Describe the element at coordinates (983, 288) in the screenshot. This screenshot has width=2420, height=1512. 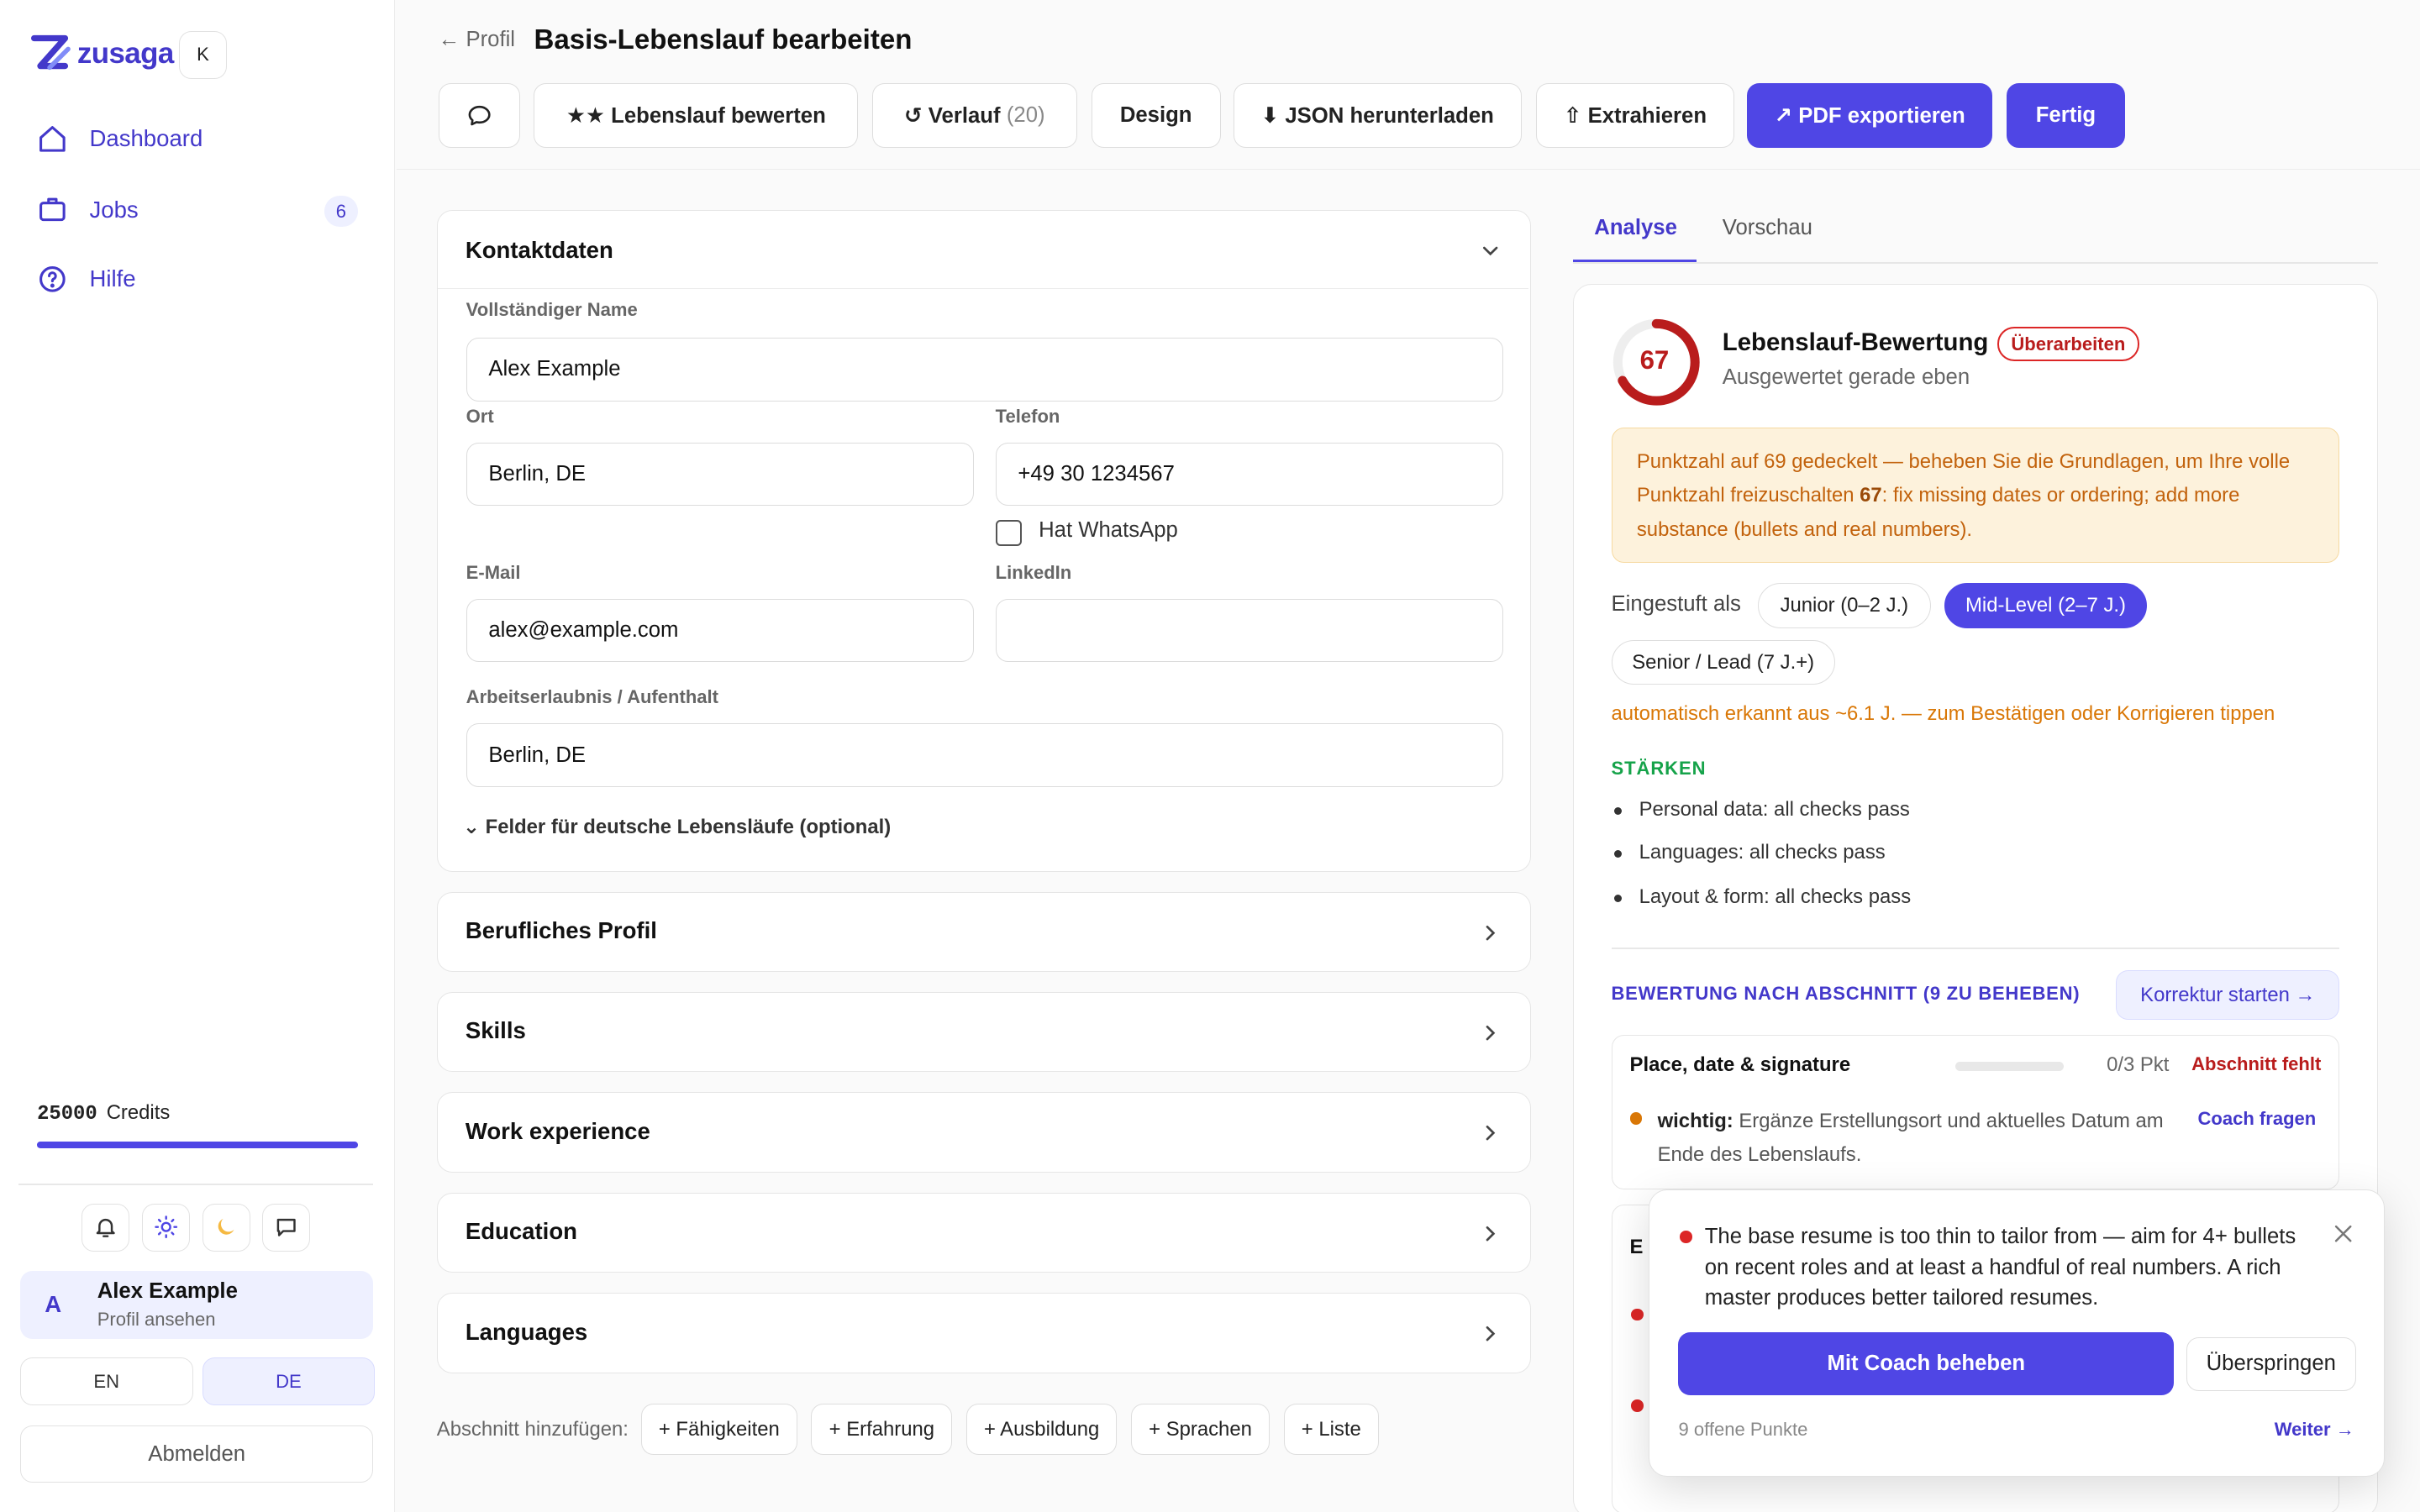
I see `card-divider` at that location.